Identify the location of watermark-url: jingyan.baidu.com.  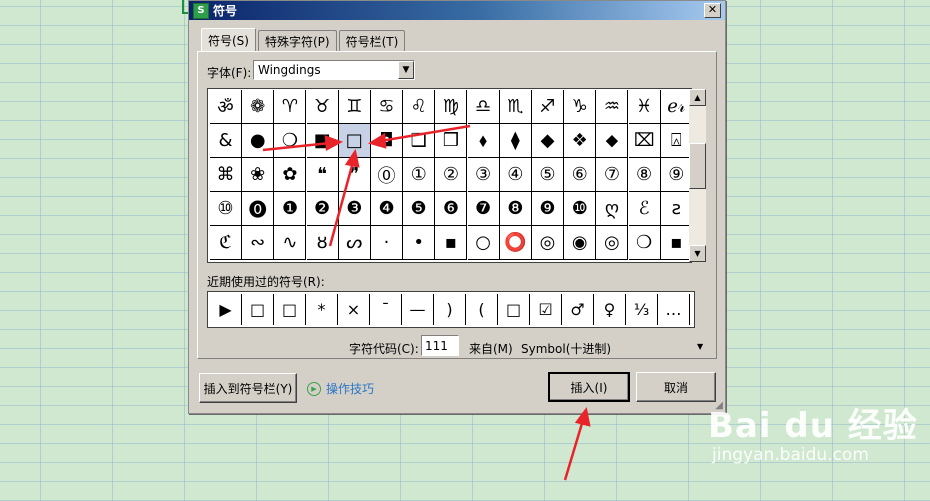
(790, 455).